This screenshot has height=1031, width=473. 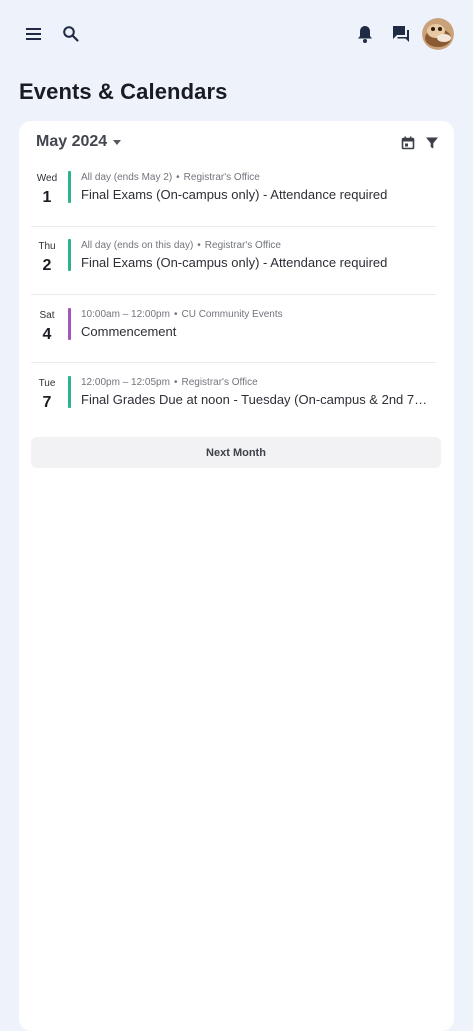 I want to click on event-weekday: Tue, so click(x=47, y=383).